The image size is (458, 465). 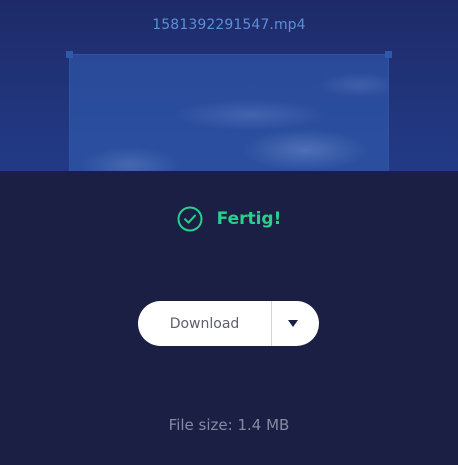 What do you see at coordinates (69, 54) in the screenshot?
I see `crop-handle-top-left` at bounding box center [69, 54].